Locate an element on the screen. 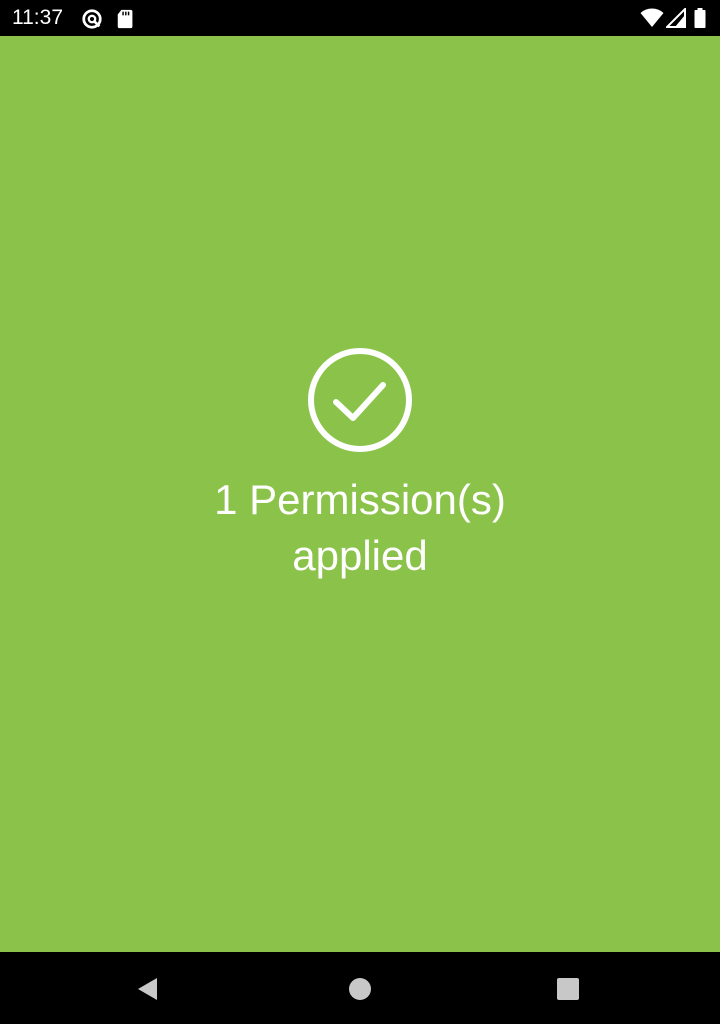 Image resolution: width=720 pixels, height=1024 pixels. battery-icon is located at coordinates (700, 18).